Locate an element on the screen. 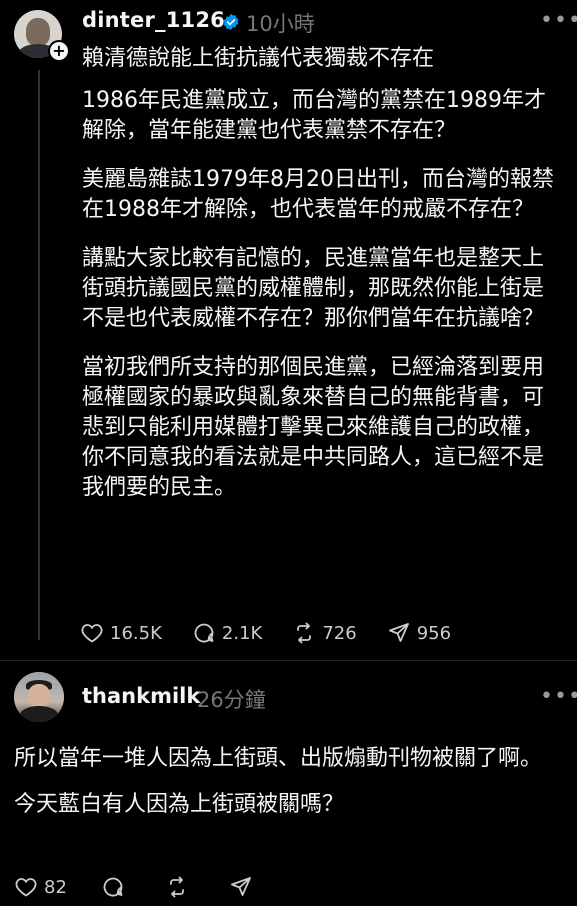 The image size is (577, 906). share-count: 956 is located at coordinates (434, 633).